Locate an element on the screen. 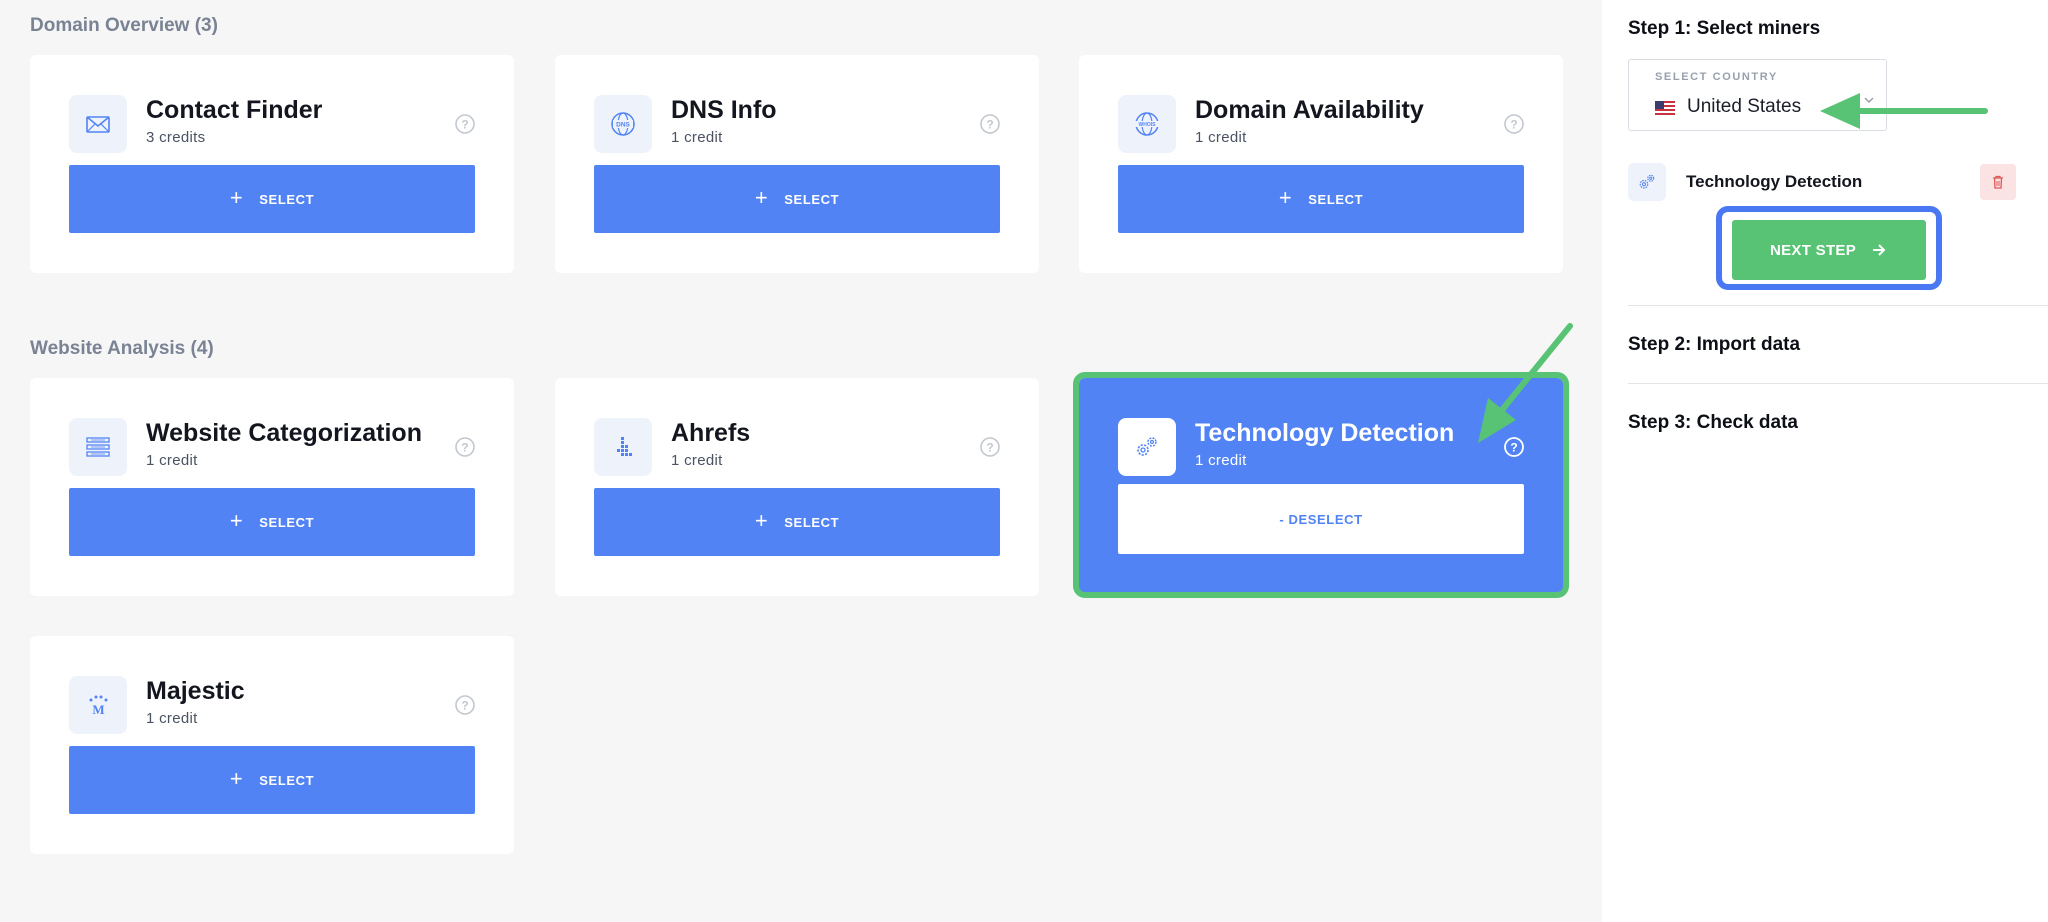 Image resolution: width=2048 pixels, height=922 pixels. ahrefs-logo-icon is located at coordinates (623, 447).